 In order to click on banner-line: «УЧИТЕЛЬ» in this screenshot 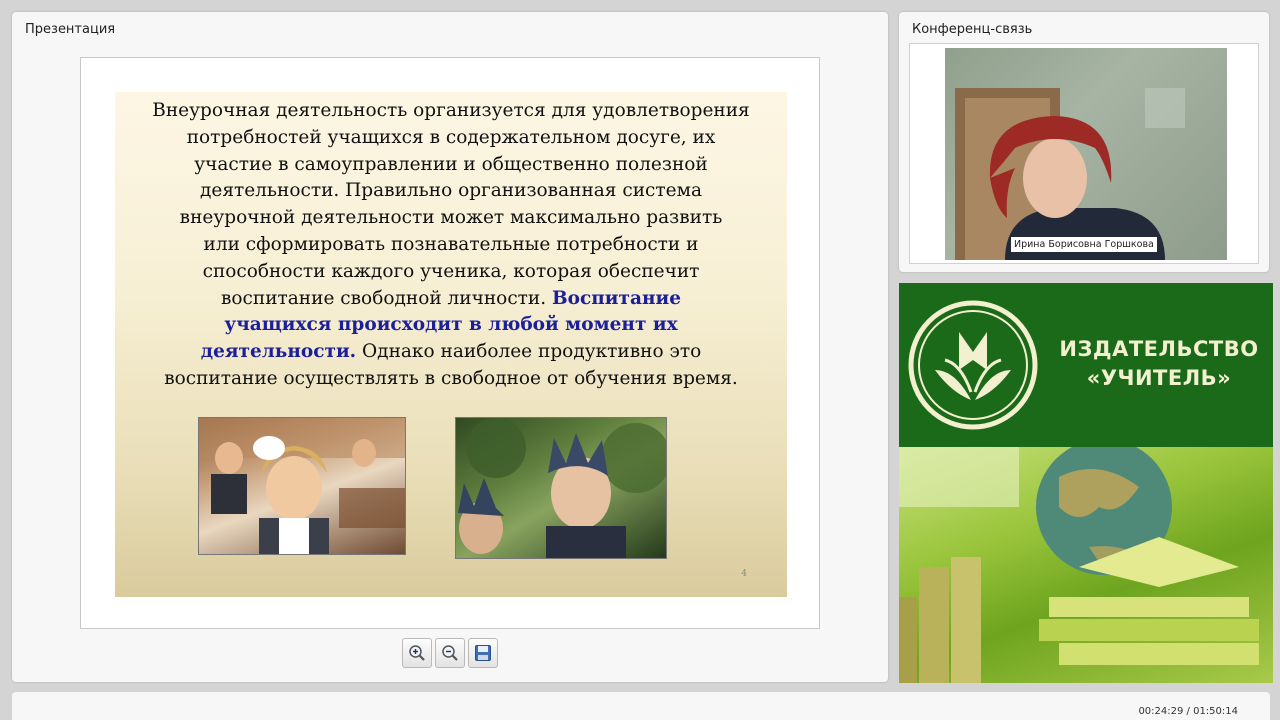, I will do `click(1159, 378)`.